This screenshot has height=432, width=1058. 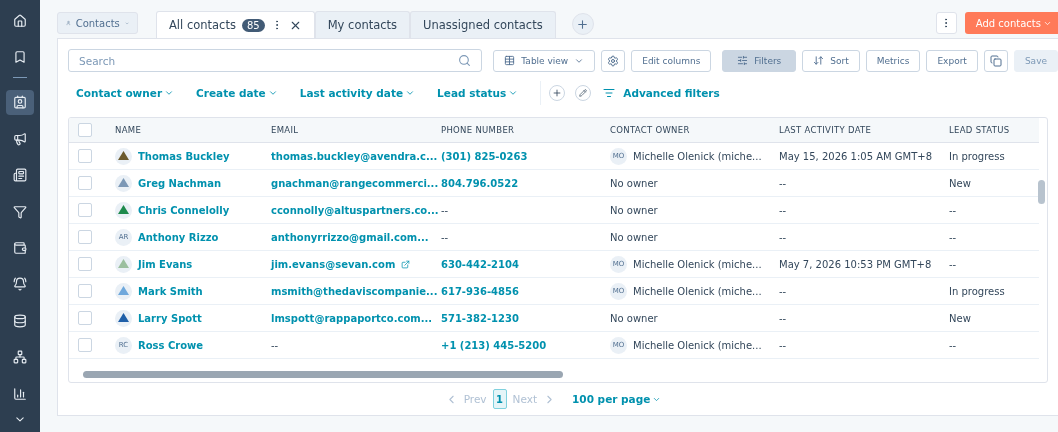 What do you see at coordinates (184, 210) in the screenshot?
I see `contact-name-link: Chris Connelolly` at bounding box center [184, 210].